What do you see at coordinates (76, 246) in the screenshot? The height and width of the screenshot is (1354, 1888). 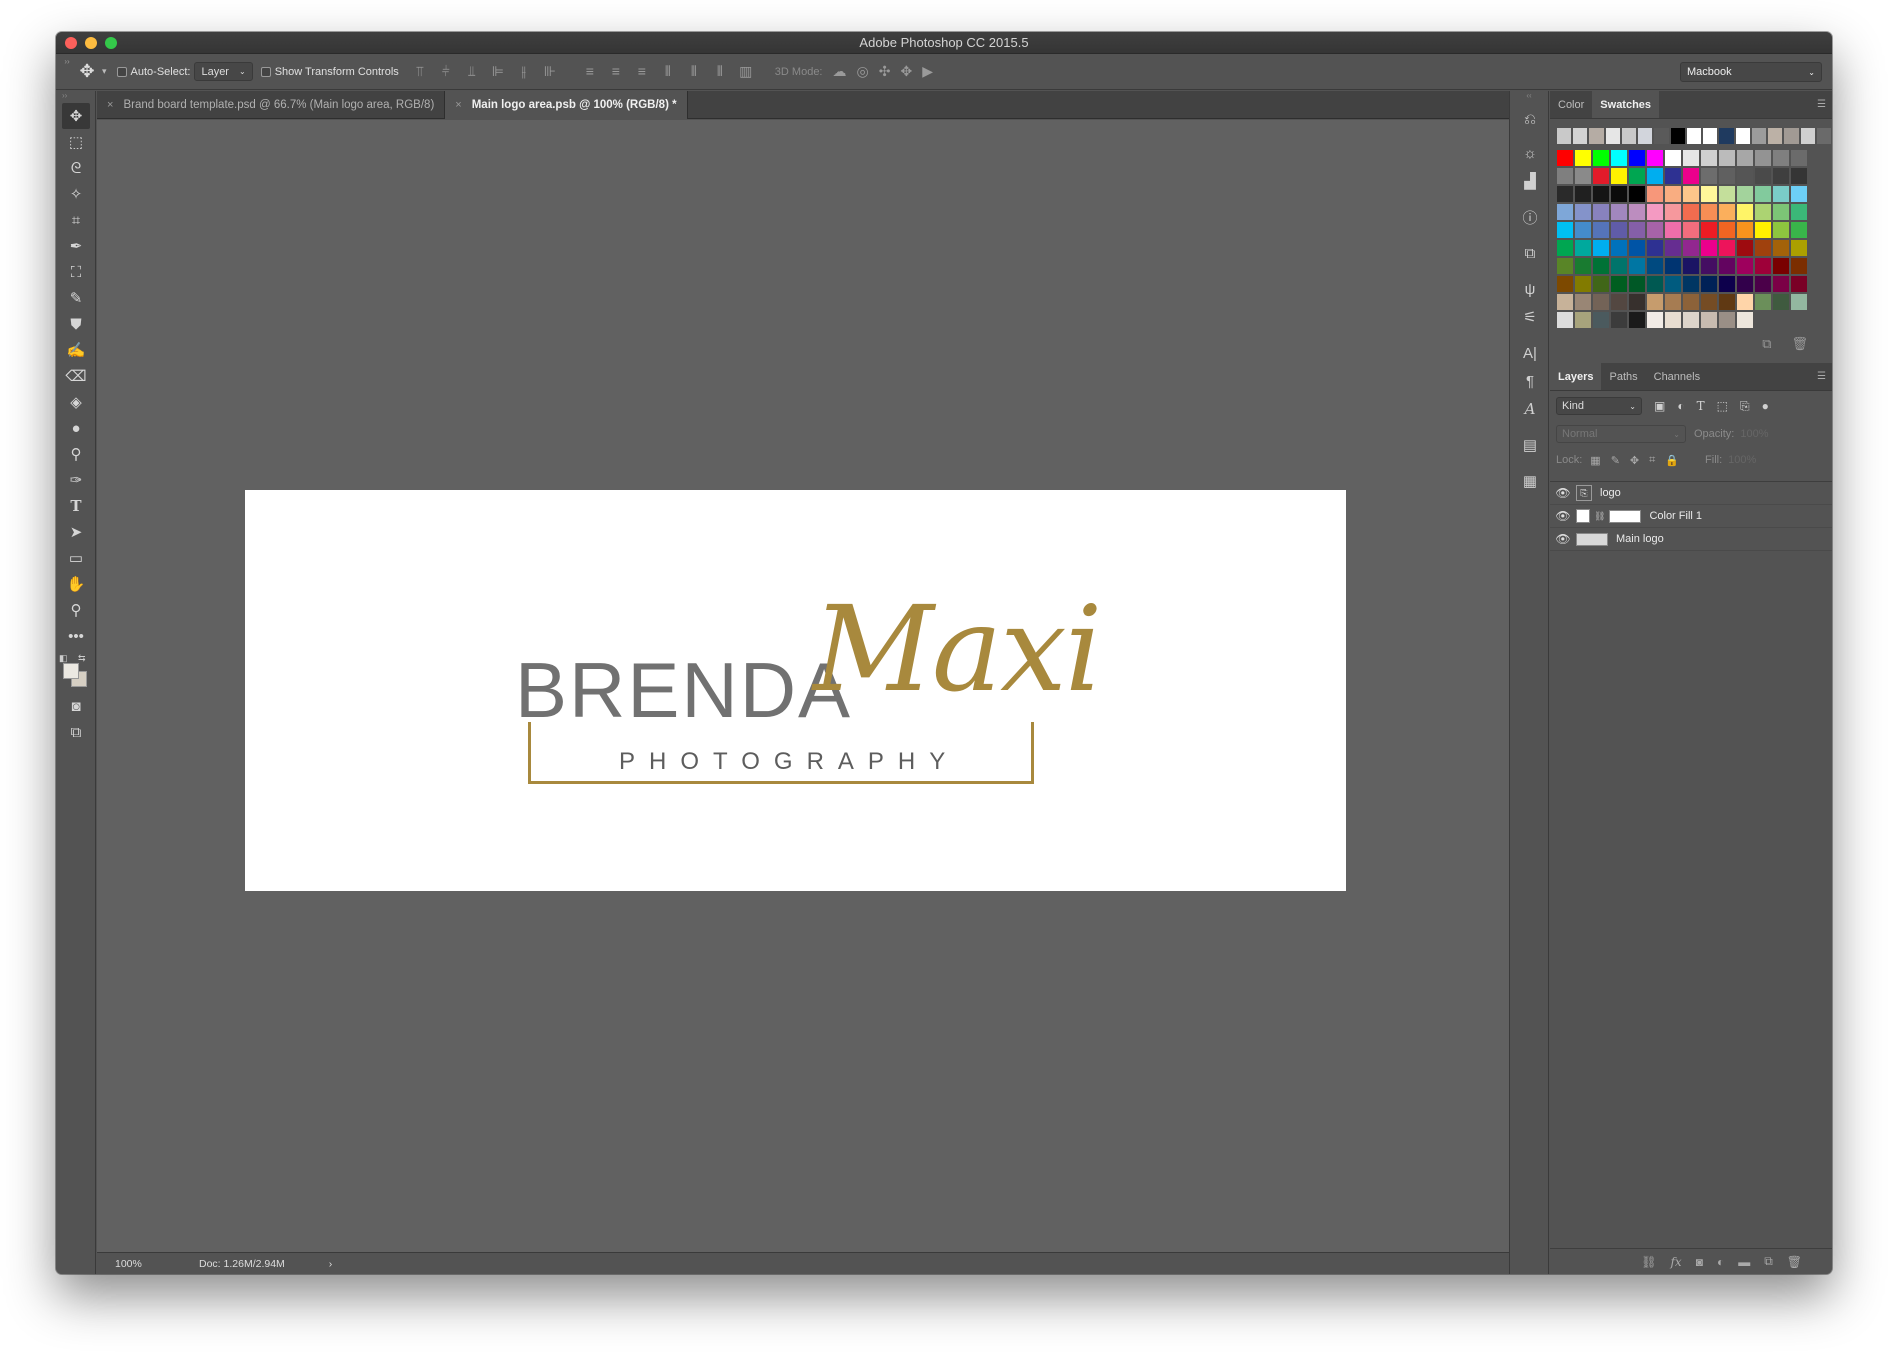 I see `eyedropper-tool-icon: ✒` at bounding box center [76, 246].